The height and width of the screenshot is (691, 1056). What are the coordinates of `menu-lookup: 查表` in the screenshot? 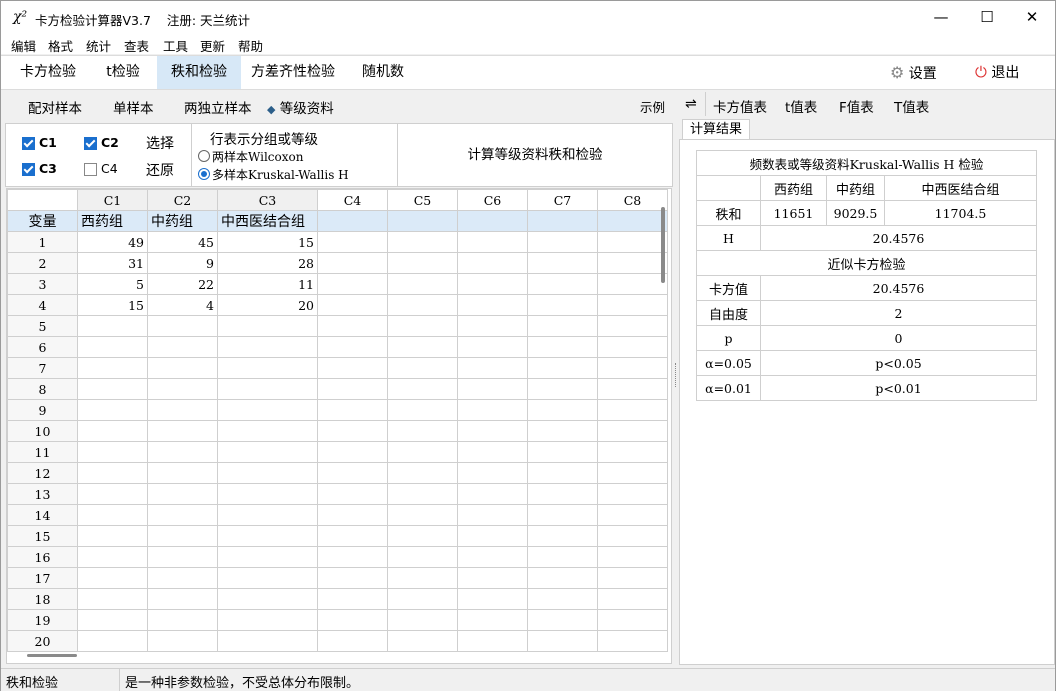 It's located at (136, 45).